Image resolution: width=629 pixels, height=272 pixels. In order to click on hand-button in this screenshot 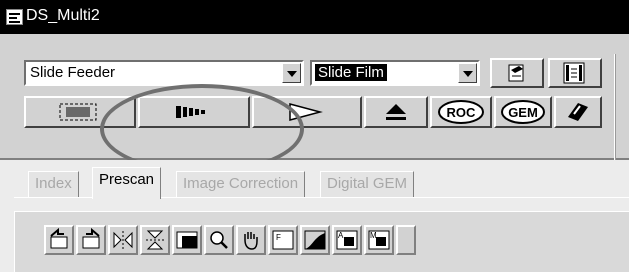, I will do `click(251, 240)`.